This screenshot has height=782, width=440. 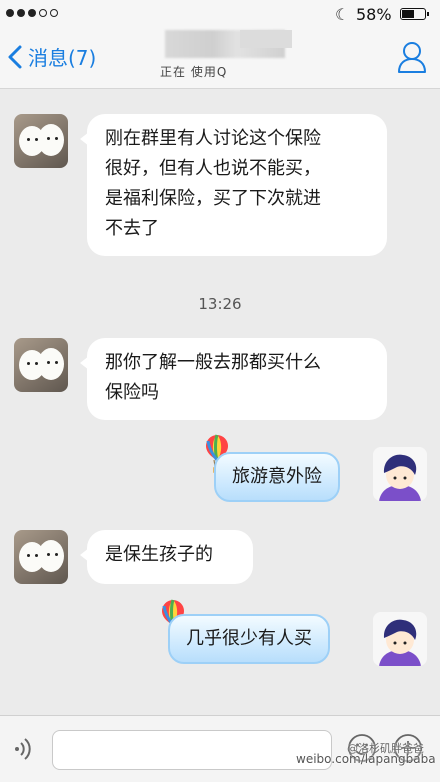 I want to click on message-bubble-outgoing: 几乎很少有人买, so click(x=249, y=639).